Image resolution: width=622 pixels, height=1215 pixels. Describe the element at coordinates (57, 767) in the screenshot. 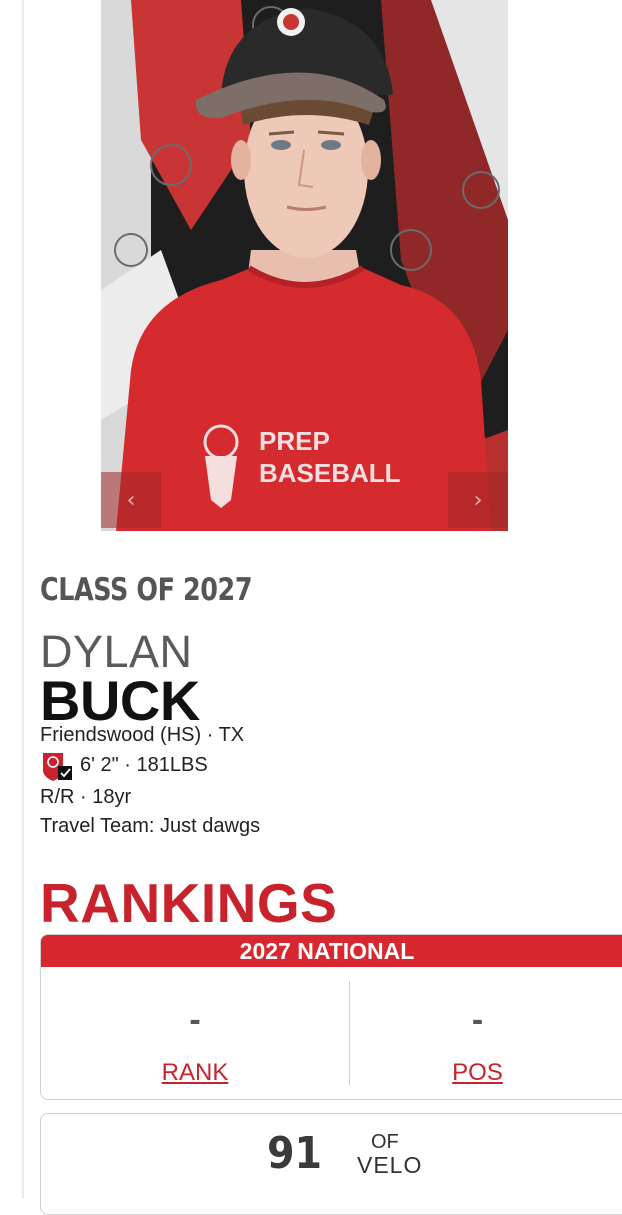

I see `verified-shield-icon` at that location.